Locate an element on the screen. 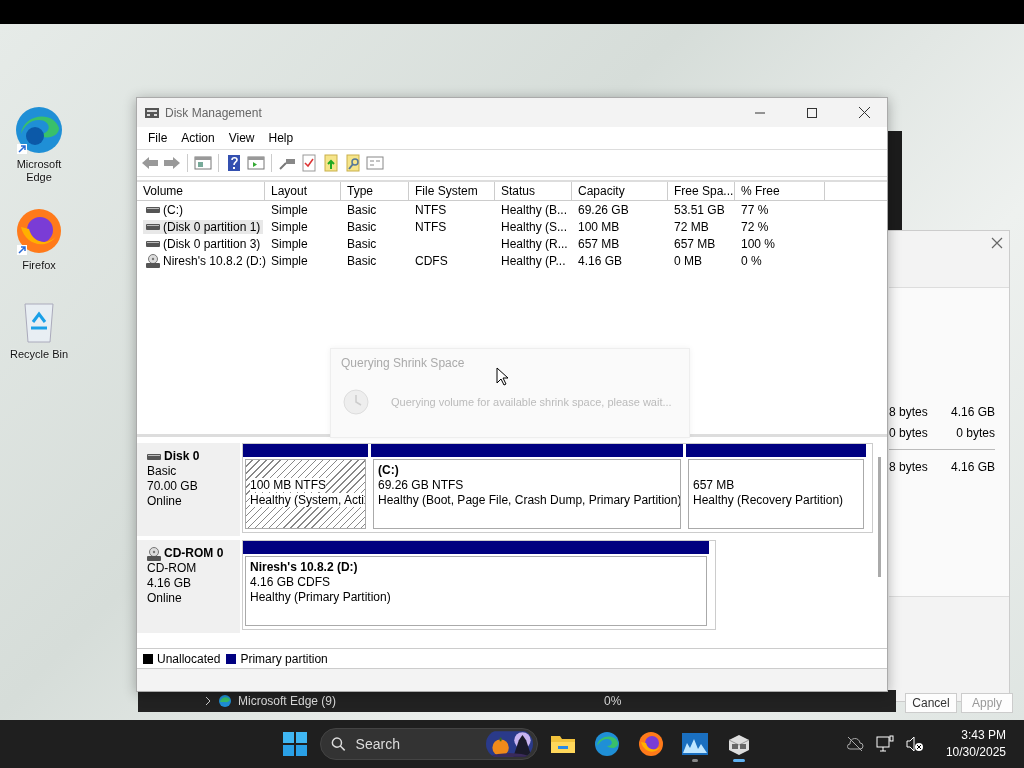 This screenshot has height=768, width=1024. column-header: Type is located at coordinates (375, 191).